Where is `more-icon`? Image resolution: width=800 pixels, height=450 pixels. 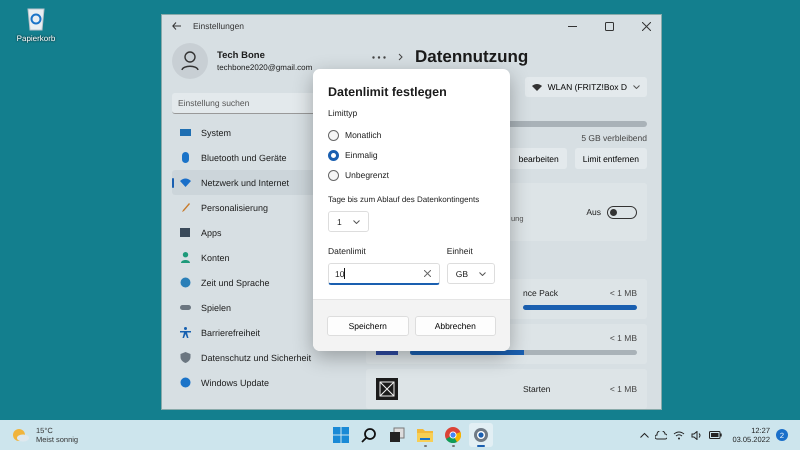 more-icon is located at coordinates (379, 57).